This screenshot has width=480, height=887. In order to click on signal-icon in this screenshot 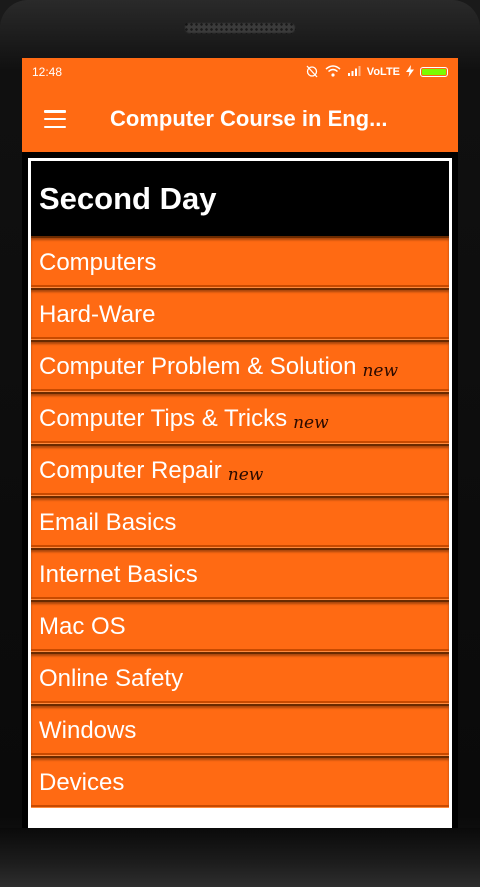, I will do `click(354, 72)`.